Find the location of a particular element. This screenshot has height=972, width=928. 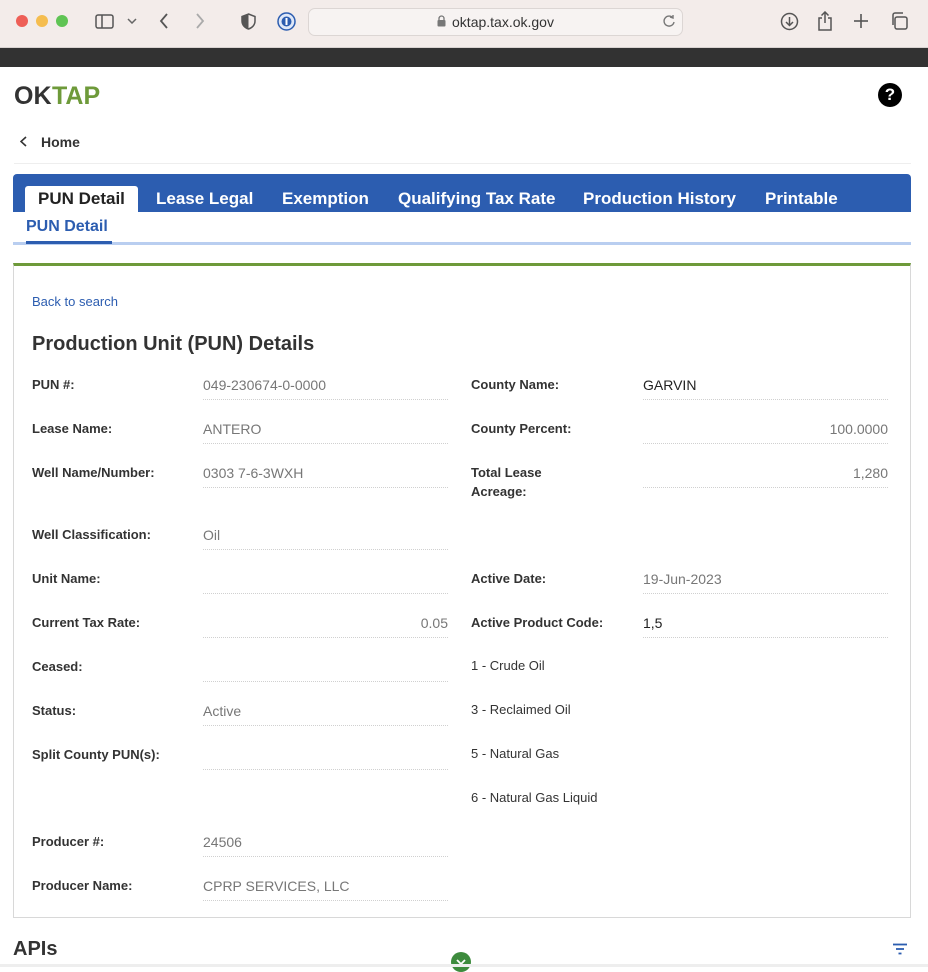

breadcrumb-home-link: Home is located at coordinates (60, 142).